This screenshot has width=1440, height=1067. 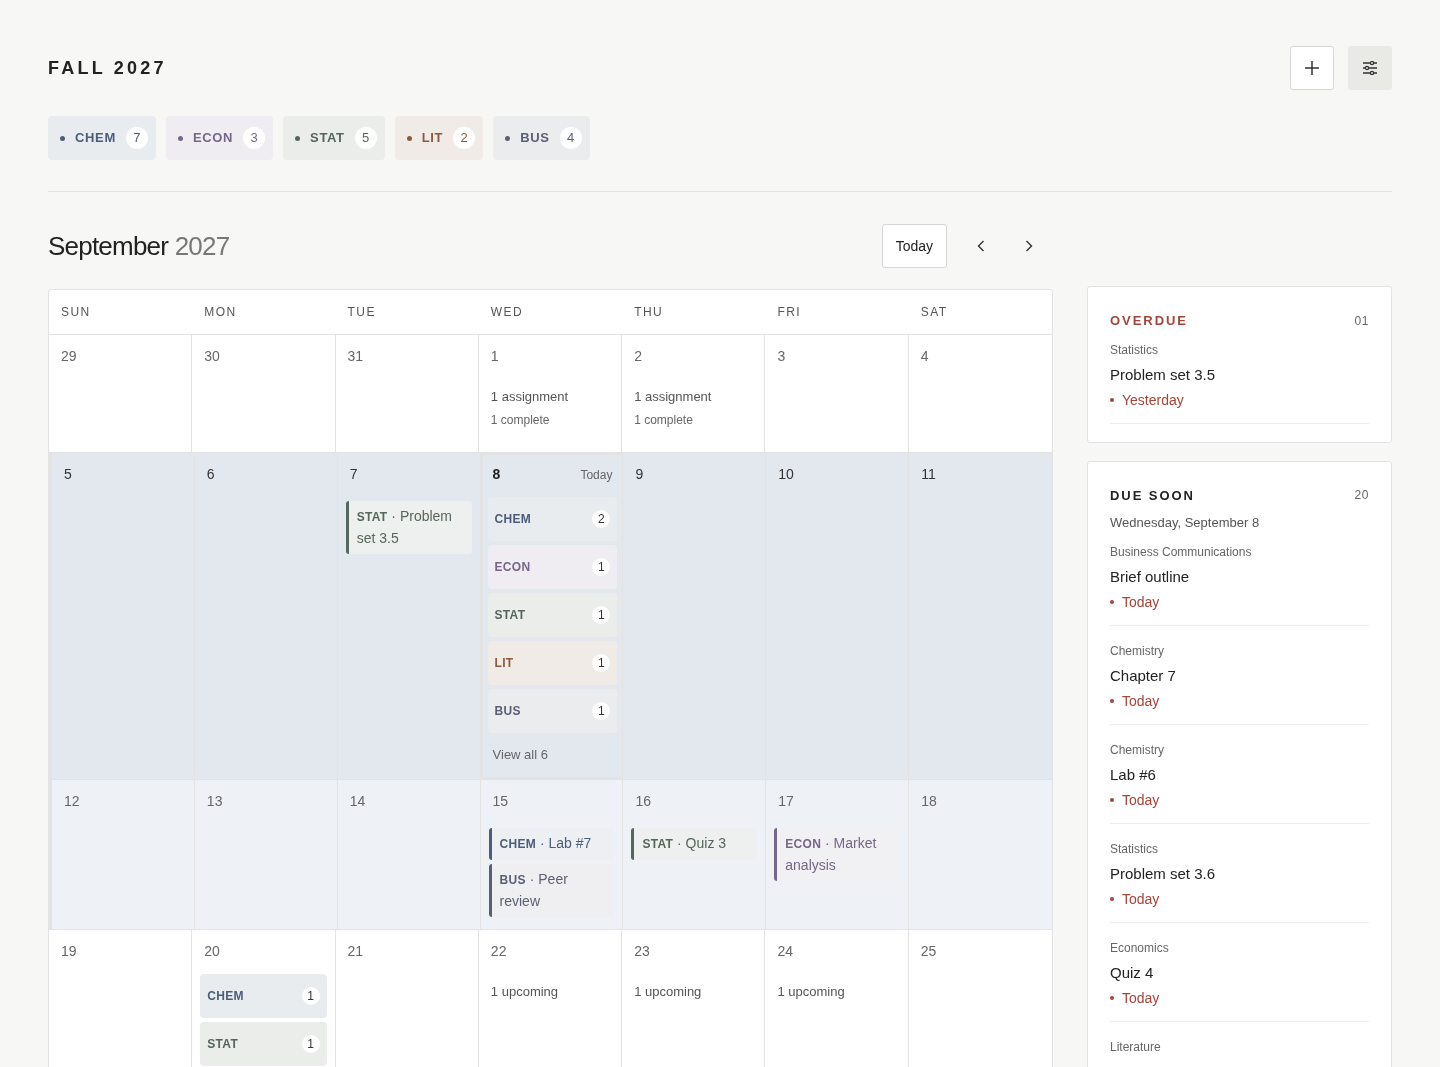 I want to click on date-number: 13, so click(x=214, y=801).